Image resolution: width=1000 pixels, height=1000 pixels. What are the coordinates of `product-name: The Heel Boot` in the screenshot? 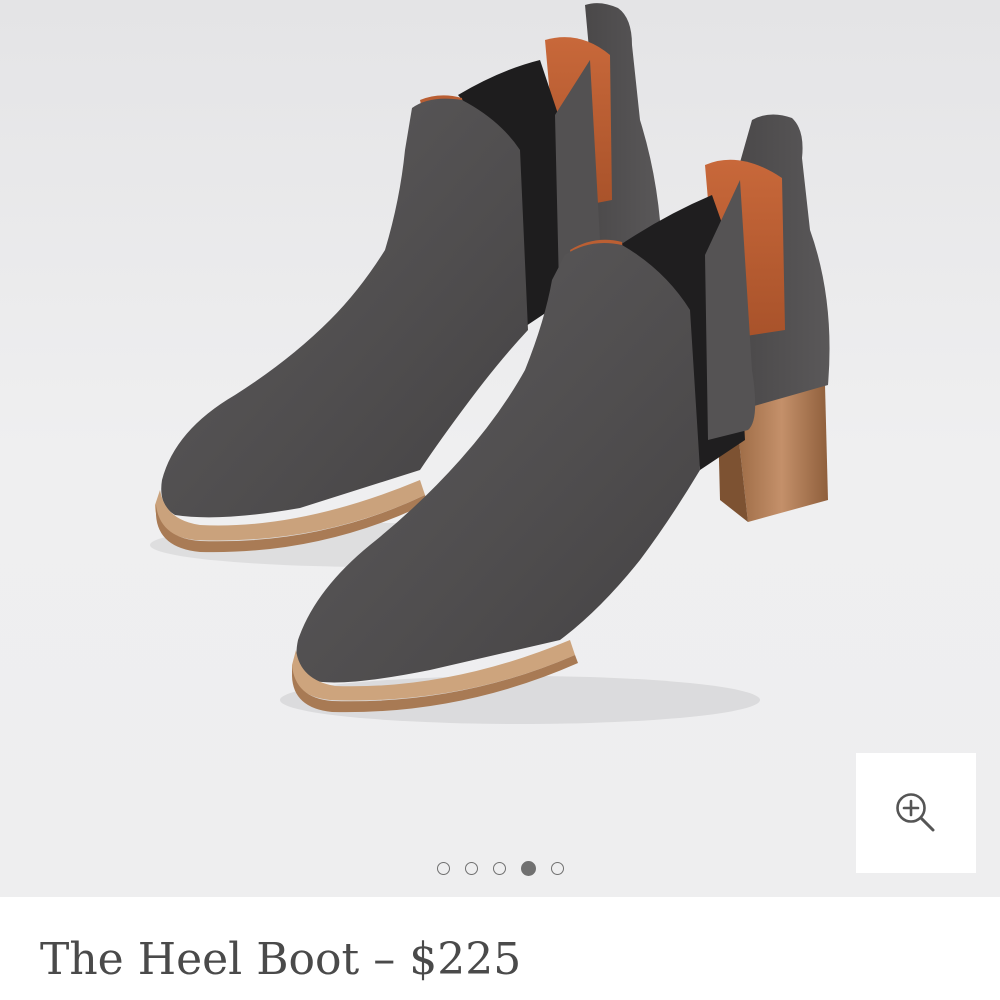 It's located at (200, 959).